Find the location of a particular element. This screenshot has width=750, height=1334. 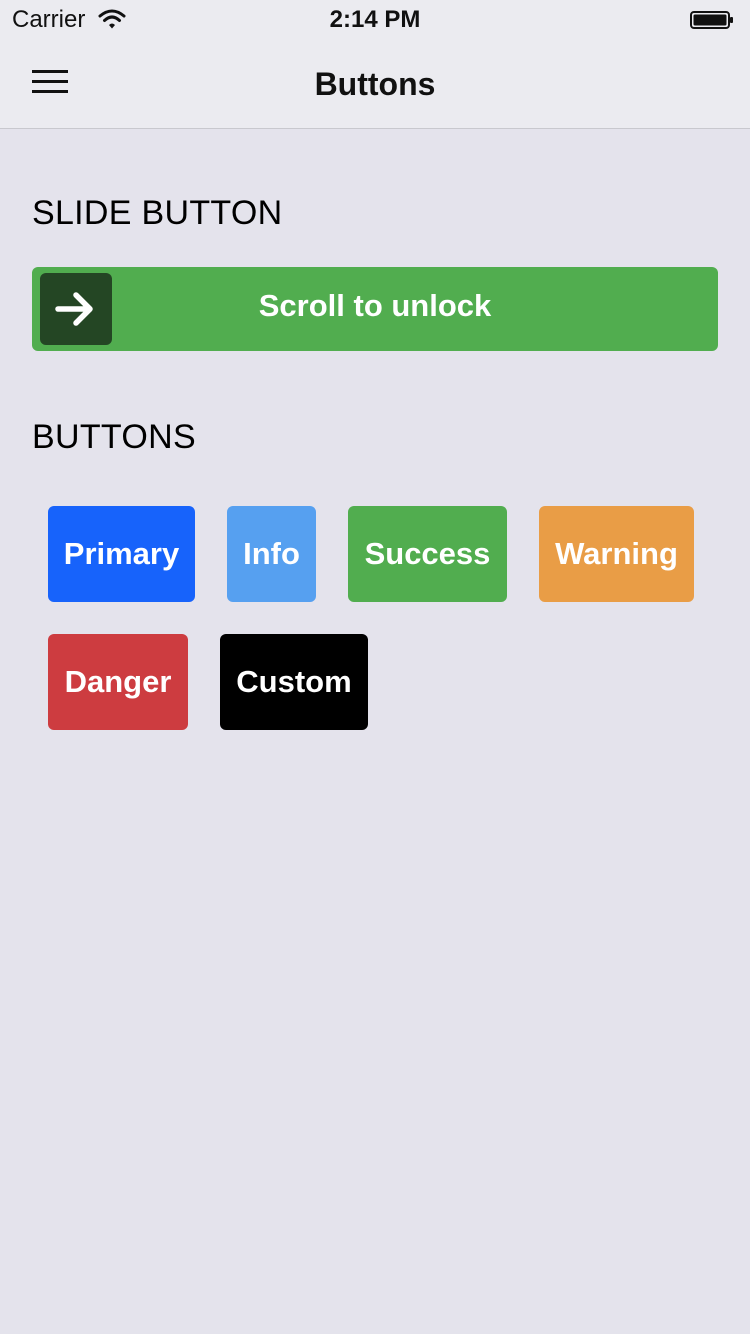

battery-icon is located at coordinates (711, 20).